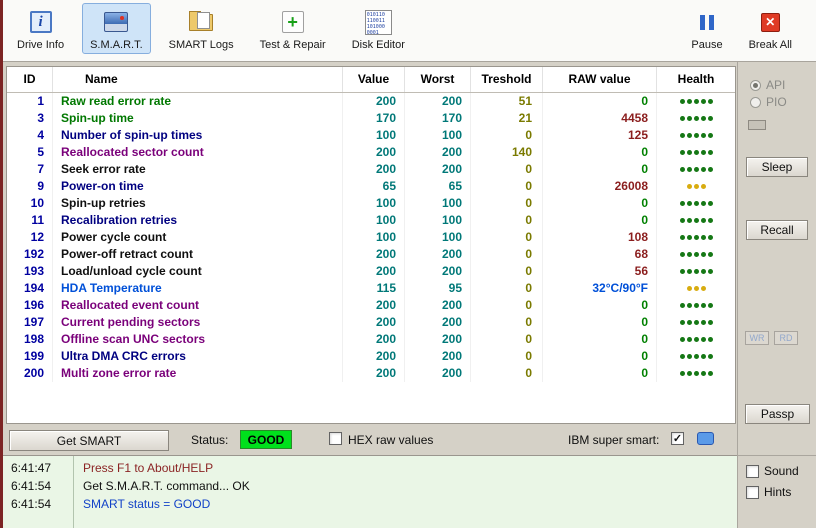 This screenshot has width=816, height=528. Describe the element at coordinates (378, 28) in the screenshot. I see `disk-editor-button: 010110 110011 101000 0001 Disk Editor` at that location.